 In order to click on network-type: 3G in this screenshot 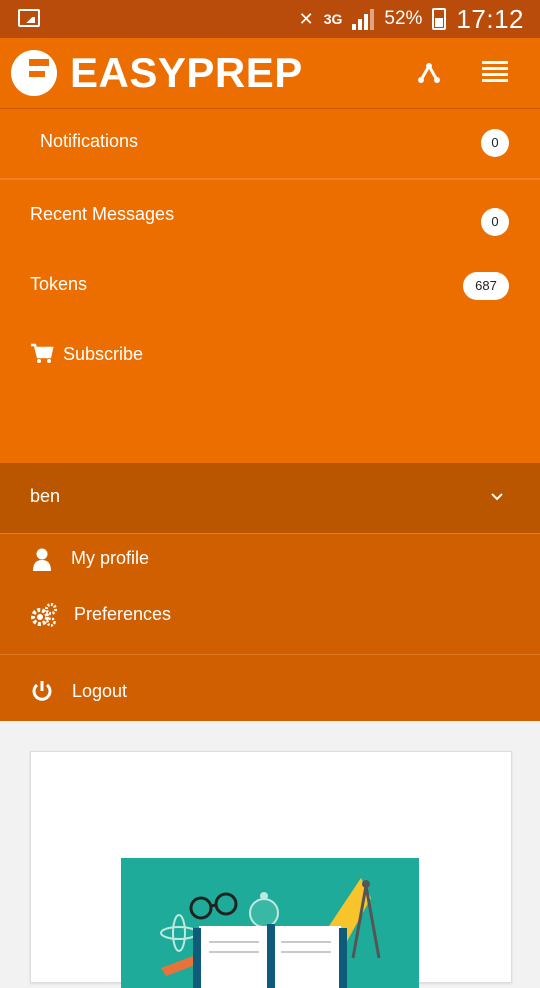, I will do `click(333, 19)`.